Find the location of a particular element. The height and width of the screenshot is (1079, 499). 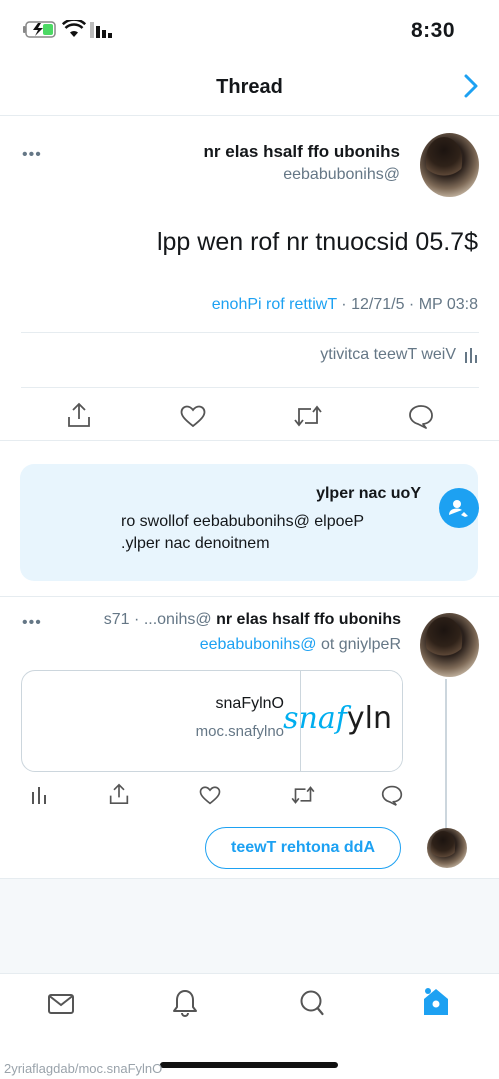

home-icon is located at coordinates (436, 1001).